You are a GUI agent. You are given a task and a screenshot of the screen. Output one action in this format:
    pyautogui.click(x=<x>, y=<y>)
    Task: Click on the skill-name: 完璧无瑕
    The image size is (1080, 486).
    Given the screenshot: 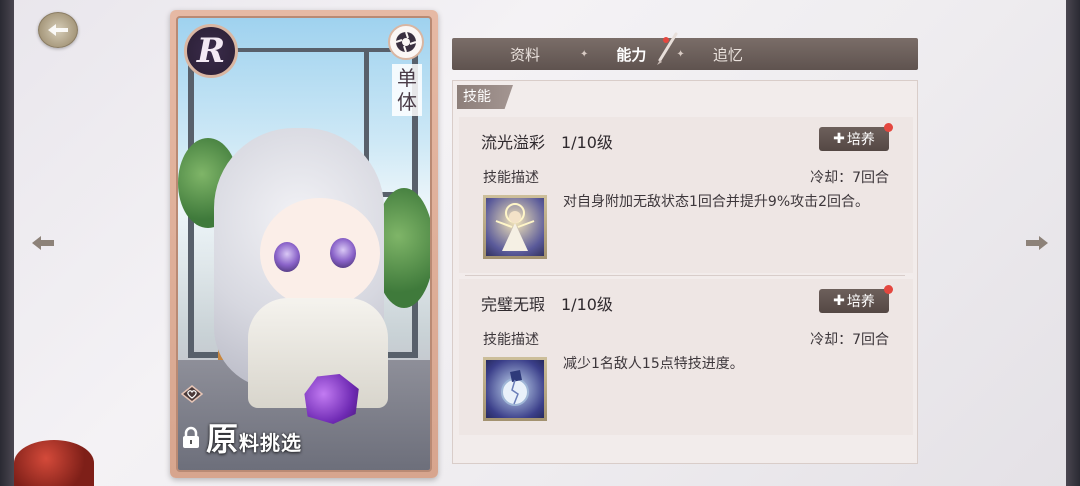 What is the action you would take?
    pyautogui.click(x=513, y=304)
    